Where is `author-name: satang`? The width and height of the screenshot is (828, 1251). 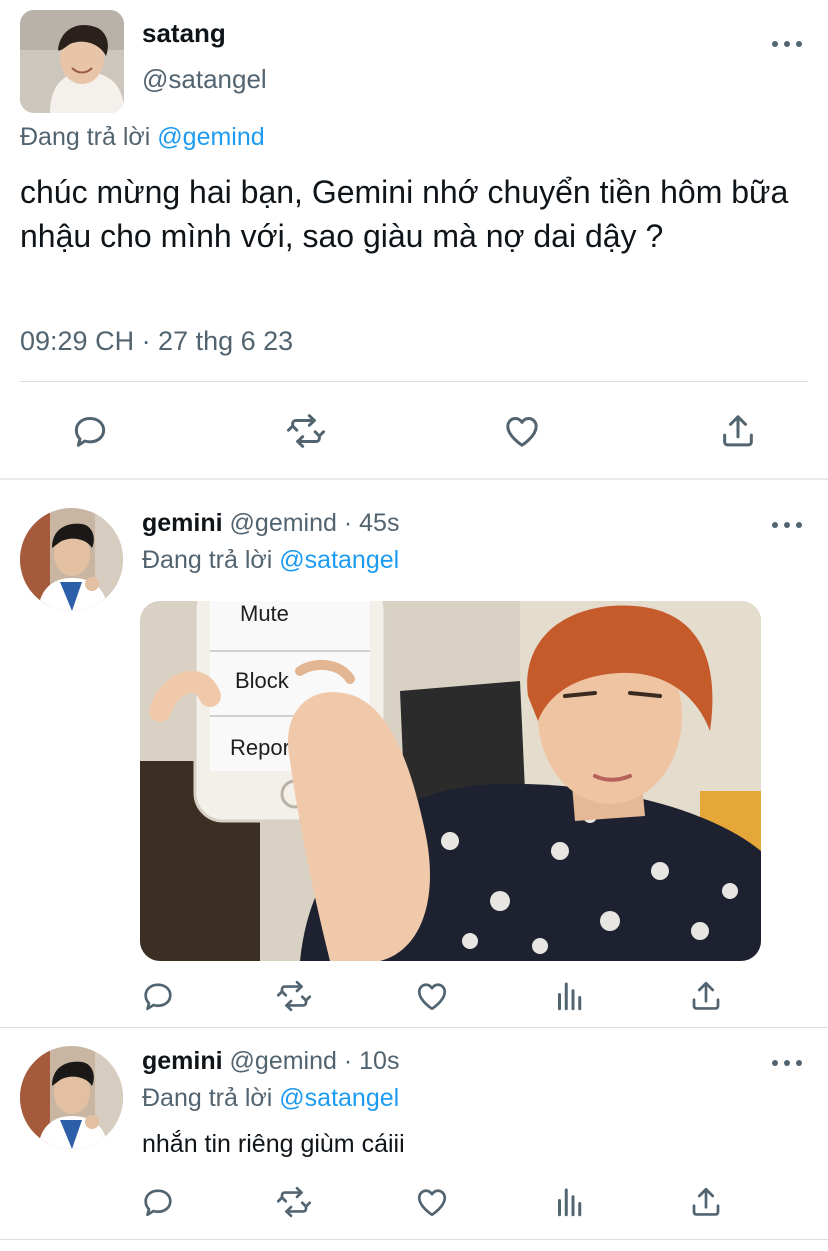 author-name: satang is located at coordinates (184, 33).